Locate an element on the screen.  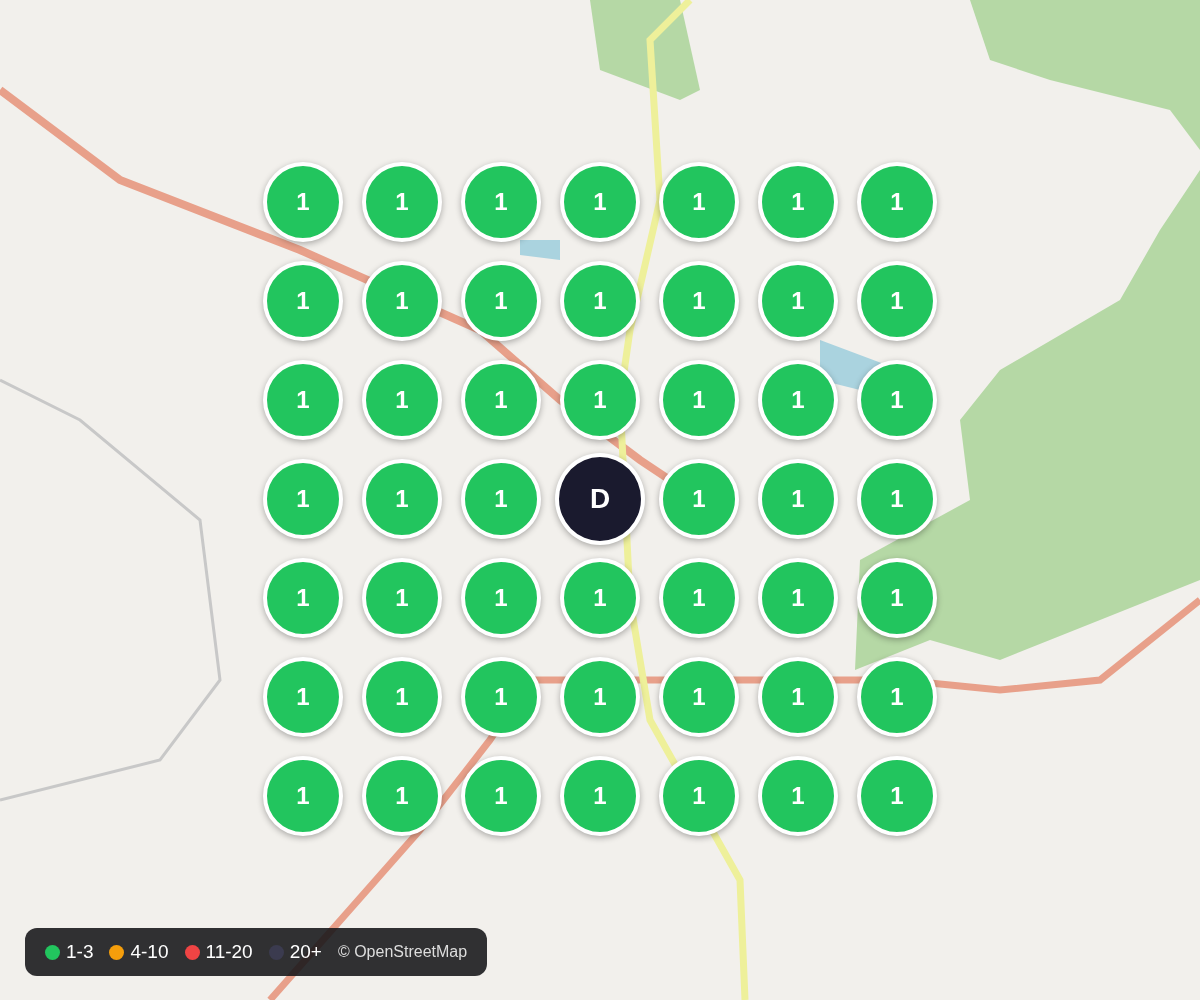
legend-label: 20+ is located at coordinates (305, 952).